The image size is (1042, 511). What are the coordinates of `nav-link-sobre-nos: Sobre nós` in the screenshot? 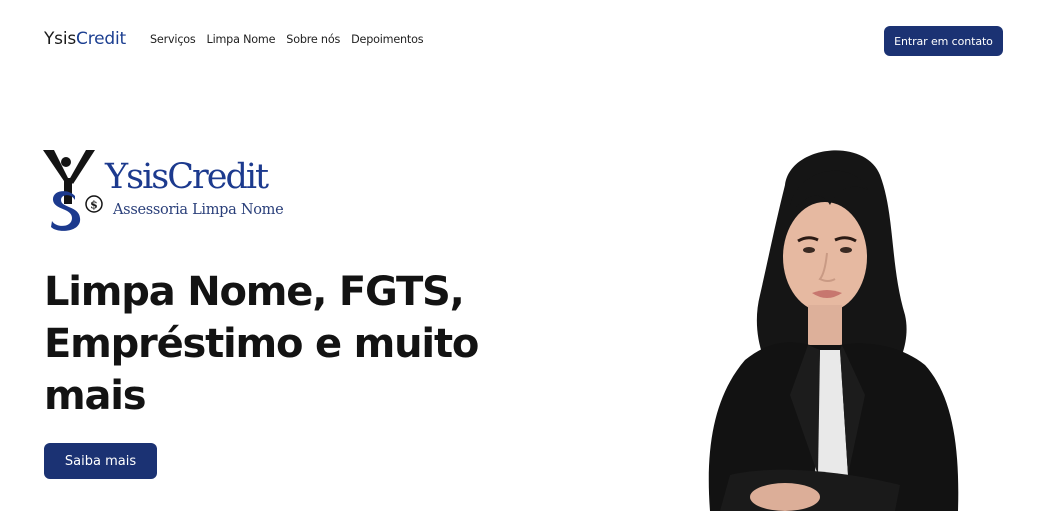 It's located at (313, 39).